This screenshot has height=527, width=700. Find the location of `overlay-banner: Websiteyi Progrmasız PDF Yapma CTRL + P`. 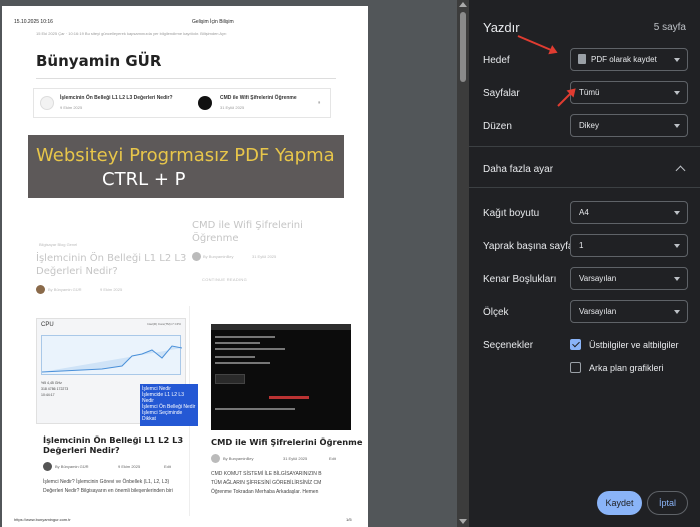

overlay-banner: Websiteyi Progrmasız PDF Yapma CTRL + P is located at coordinates (186, 166).